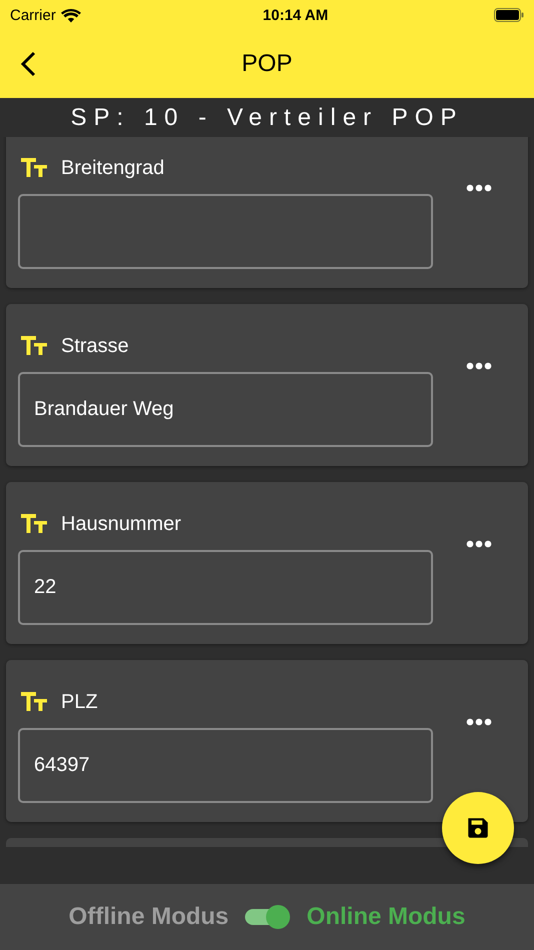 This screenshot has height=950, width=534. Describe the element at coordinates (121, 524) in the screenshot. I see `field-label: Hausnummer` at that location.